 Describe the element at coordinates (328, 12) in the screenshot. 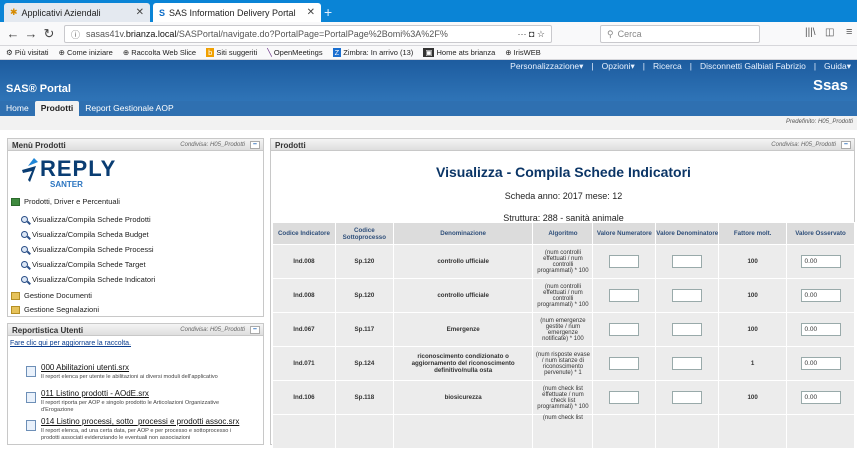

I see `new-tab-icon: +` at that location.